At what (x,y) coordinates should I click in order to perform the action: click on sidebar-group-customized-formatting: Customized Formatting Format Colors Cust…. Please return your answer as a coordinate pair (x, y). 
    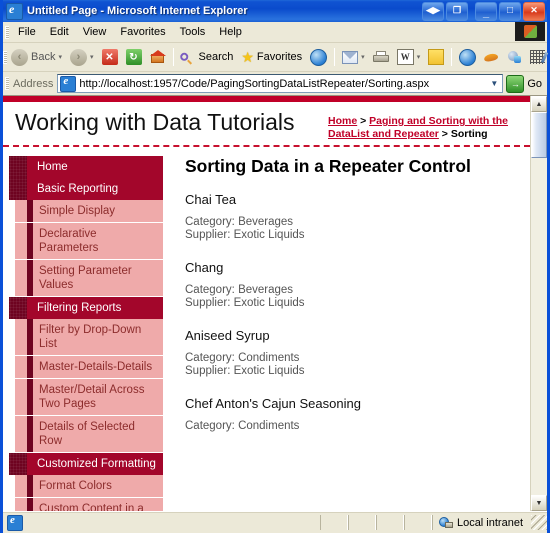
    Looking at the image, I should click on (83, 482).